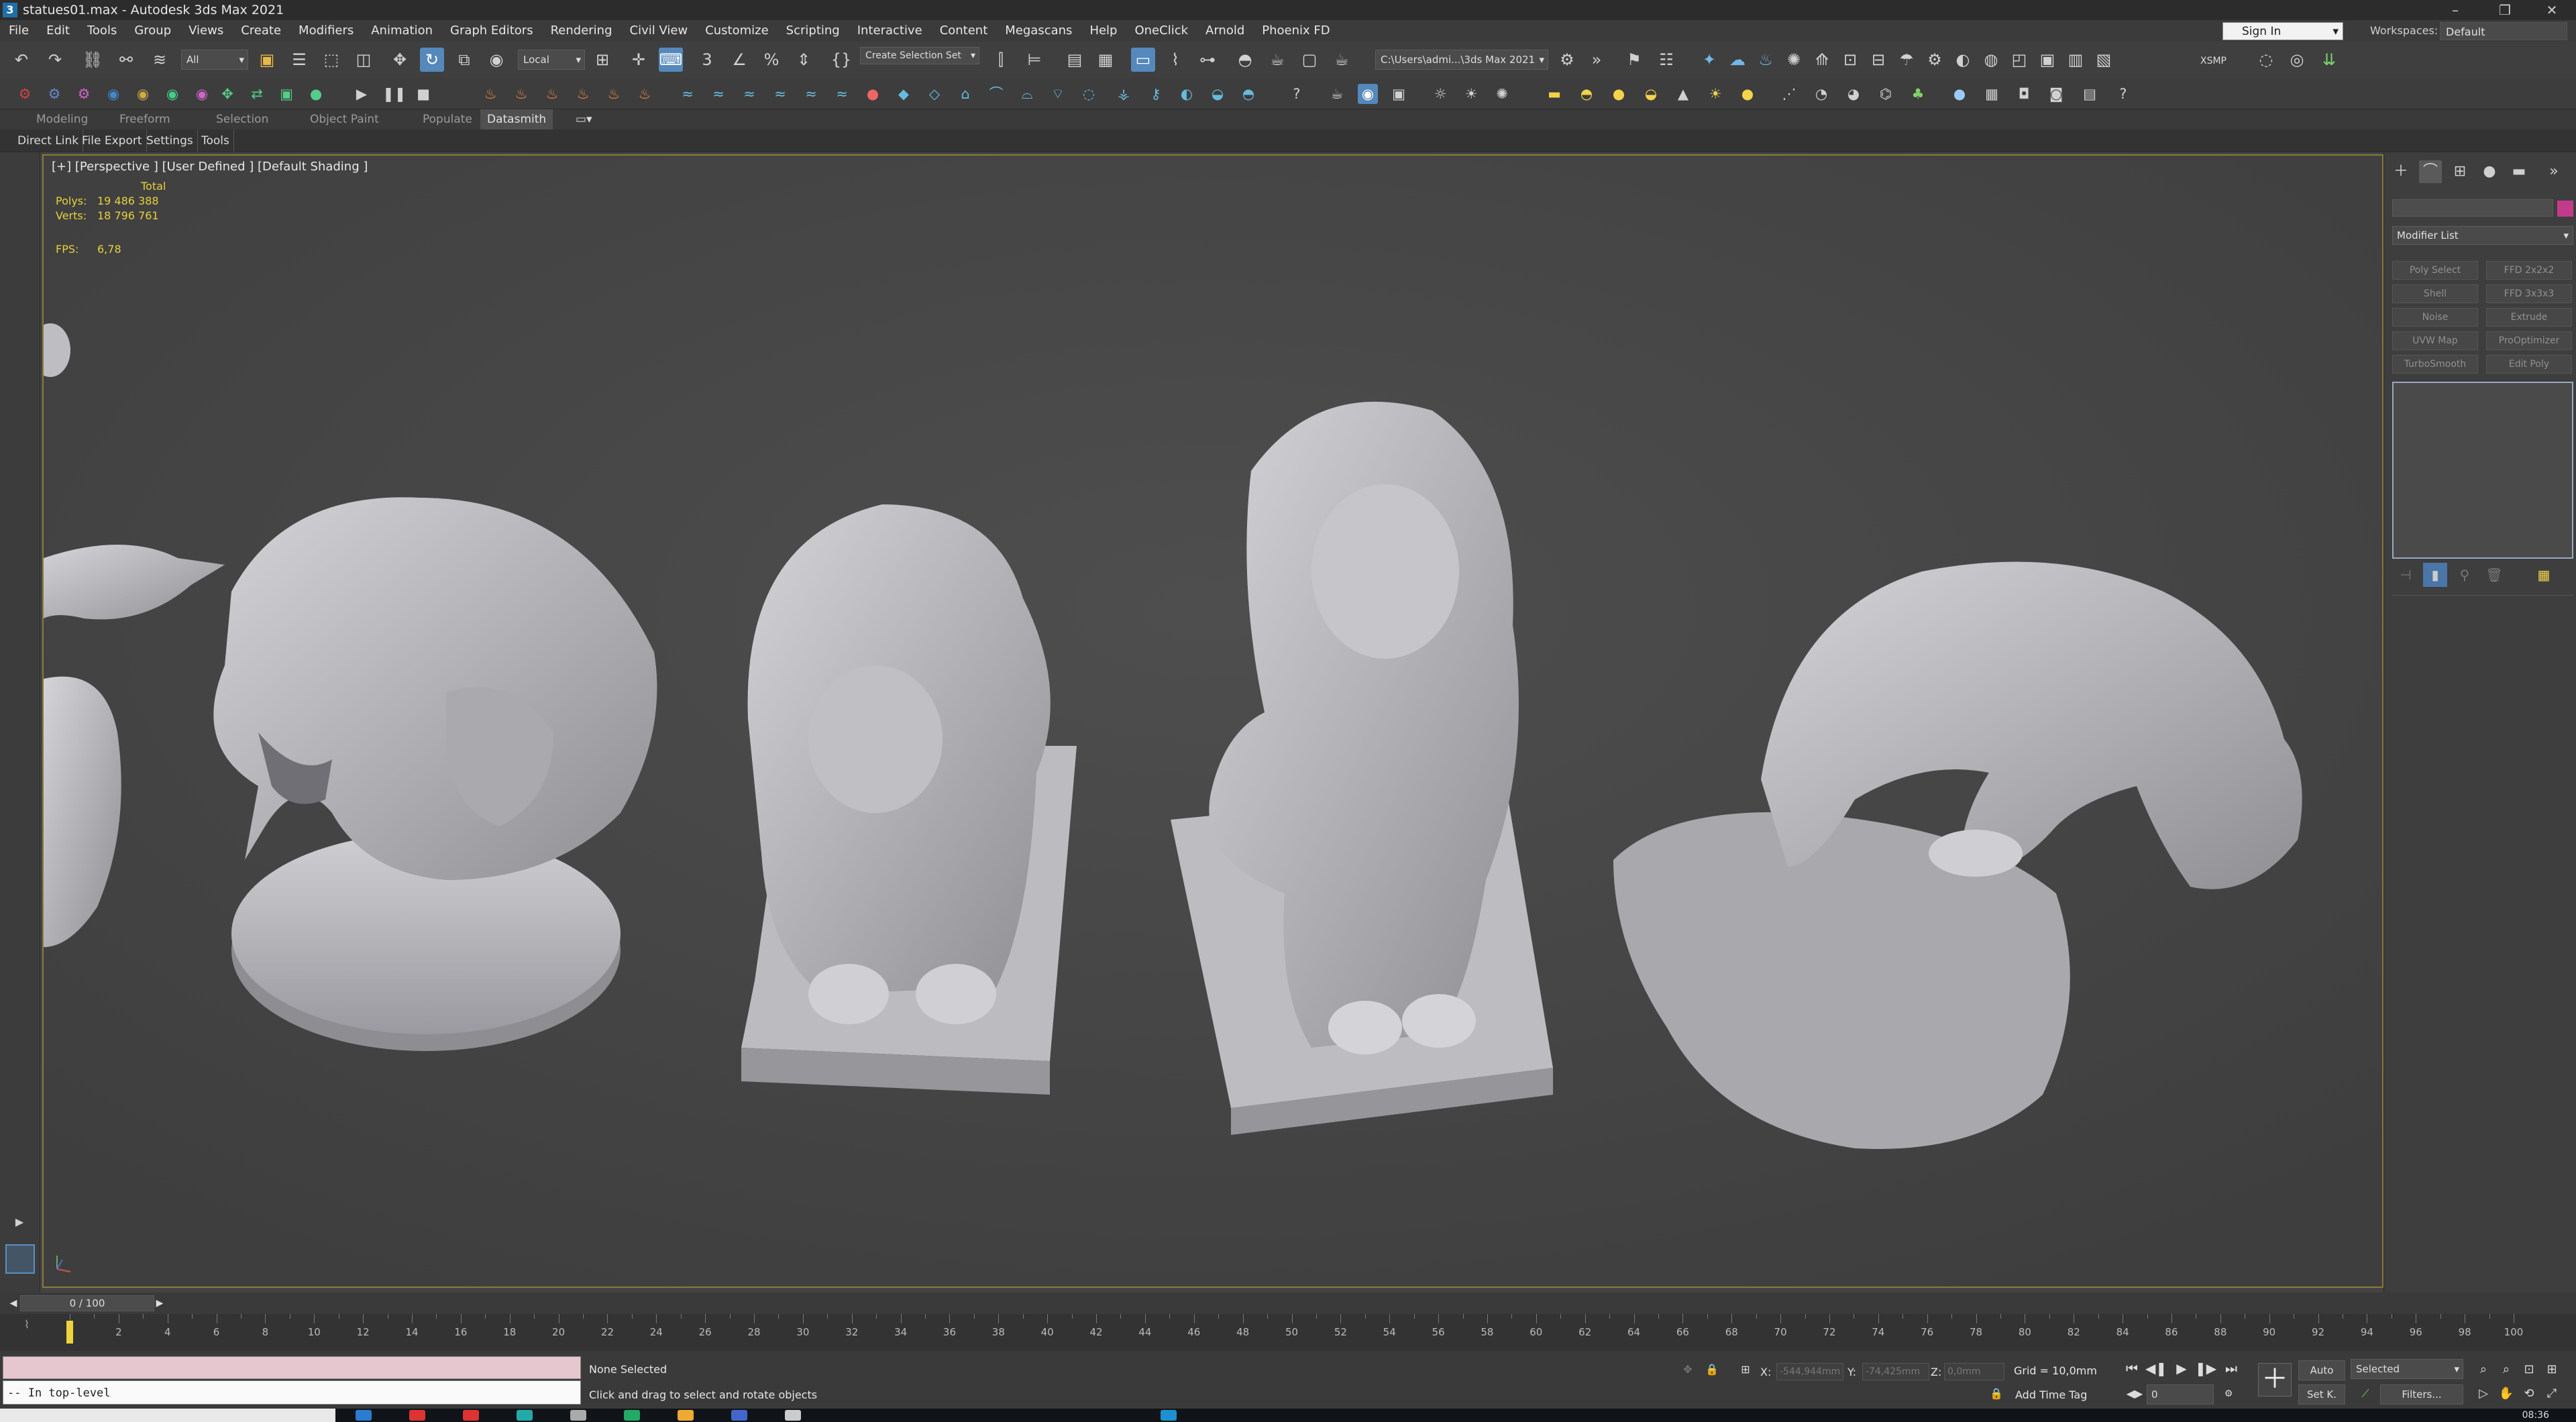 The width and height of the screenshot is (2576, 1422). What do you see at coordinates (2365, 1394) in the screenshot?
I see `key-tangent-icon: ⟋` at bounding box center [2365, 1394].